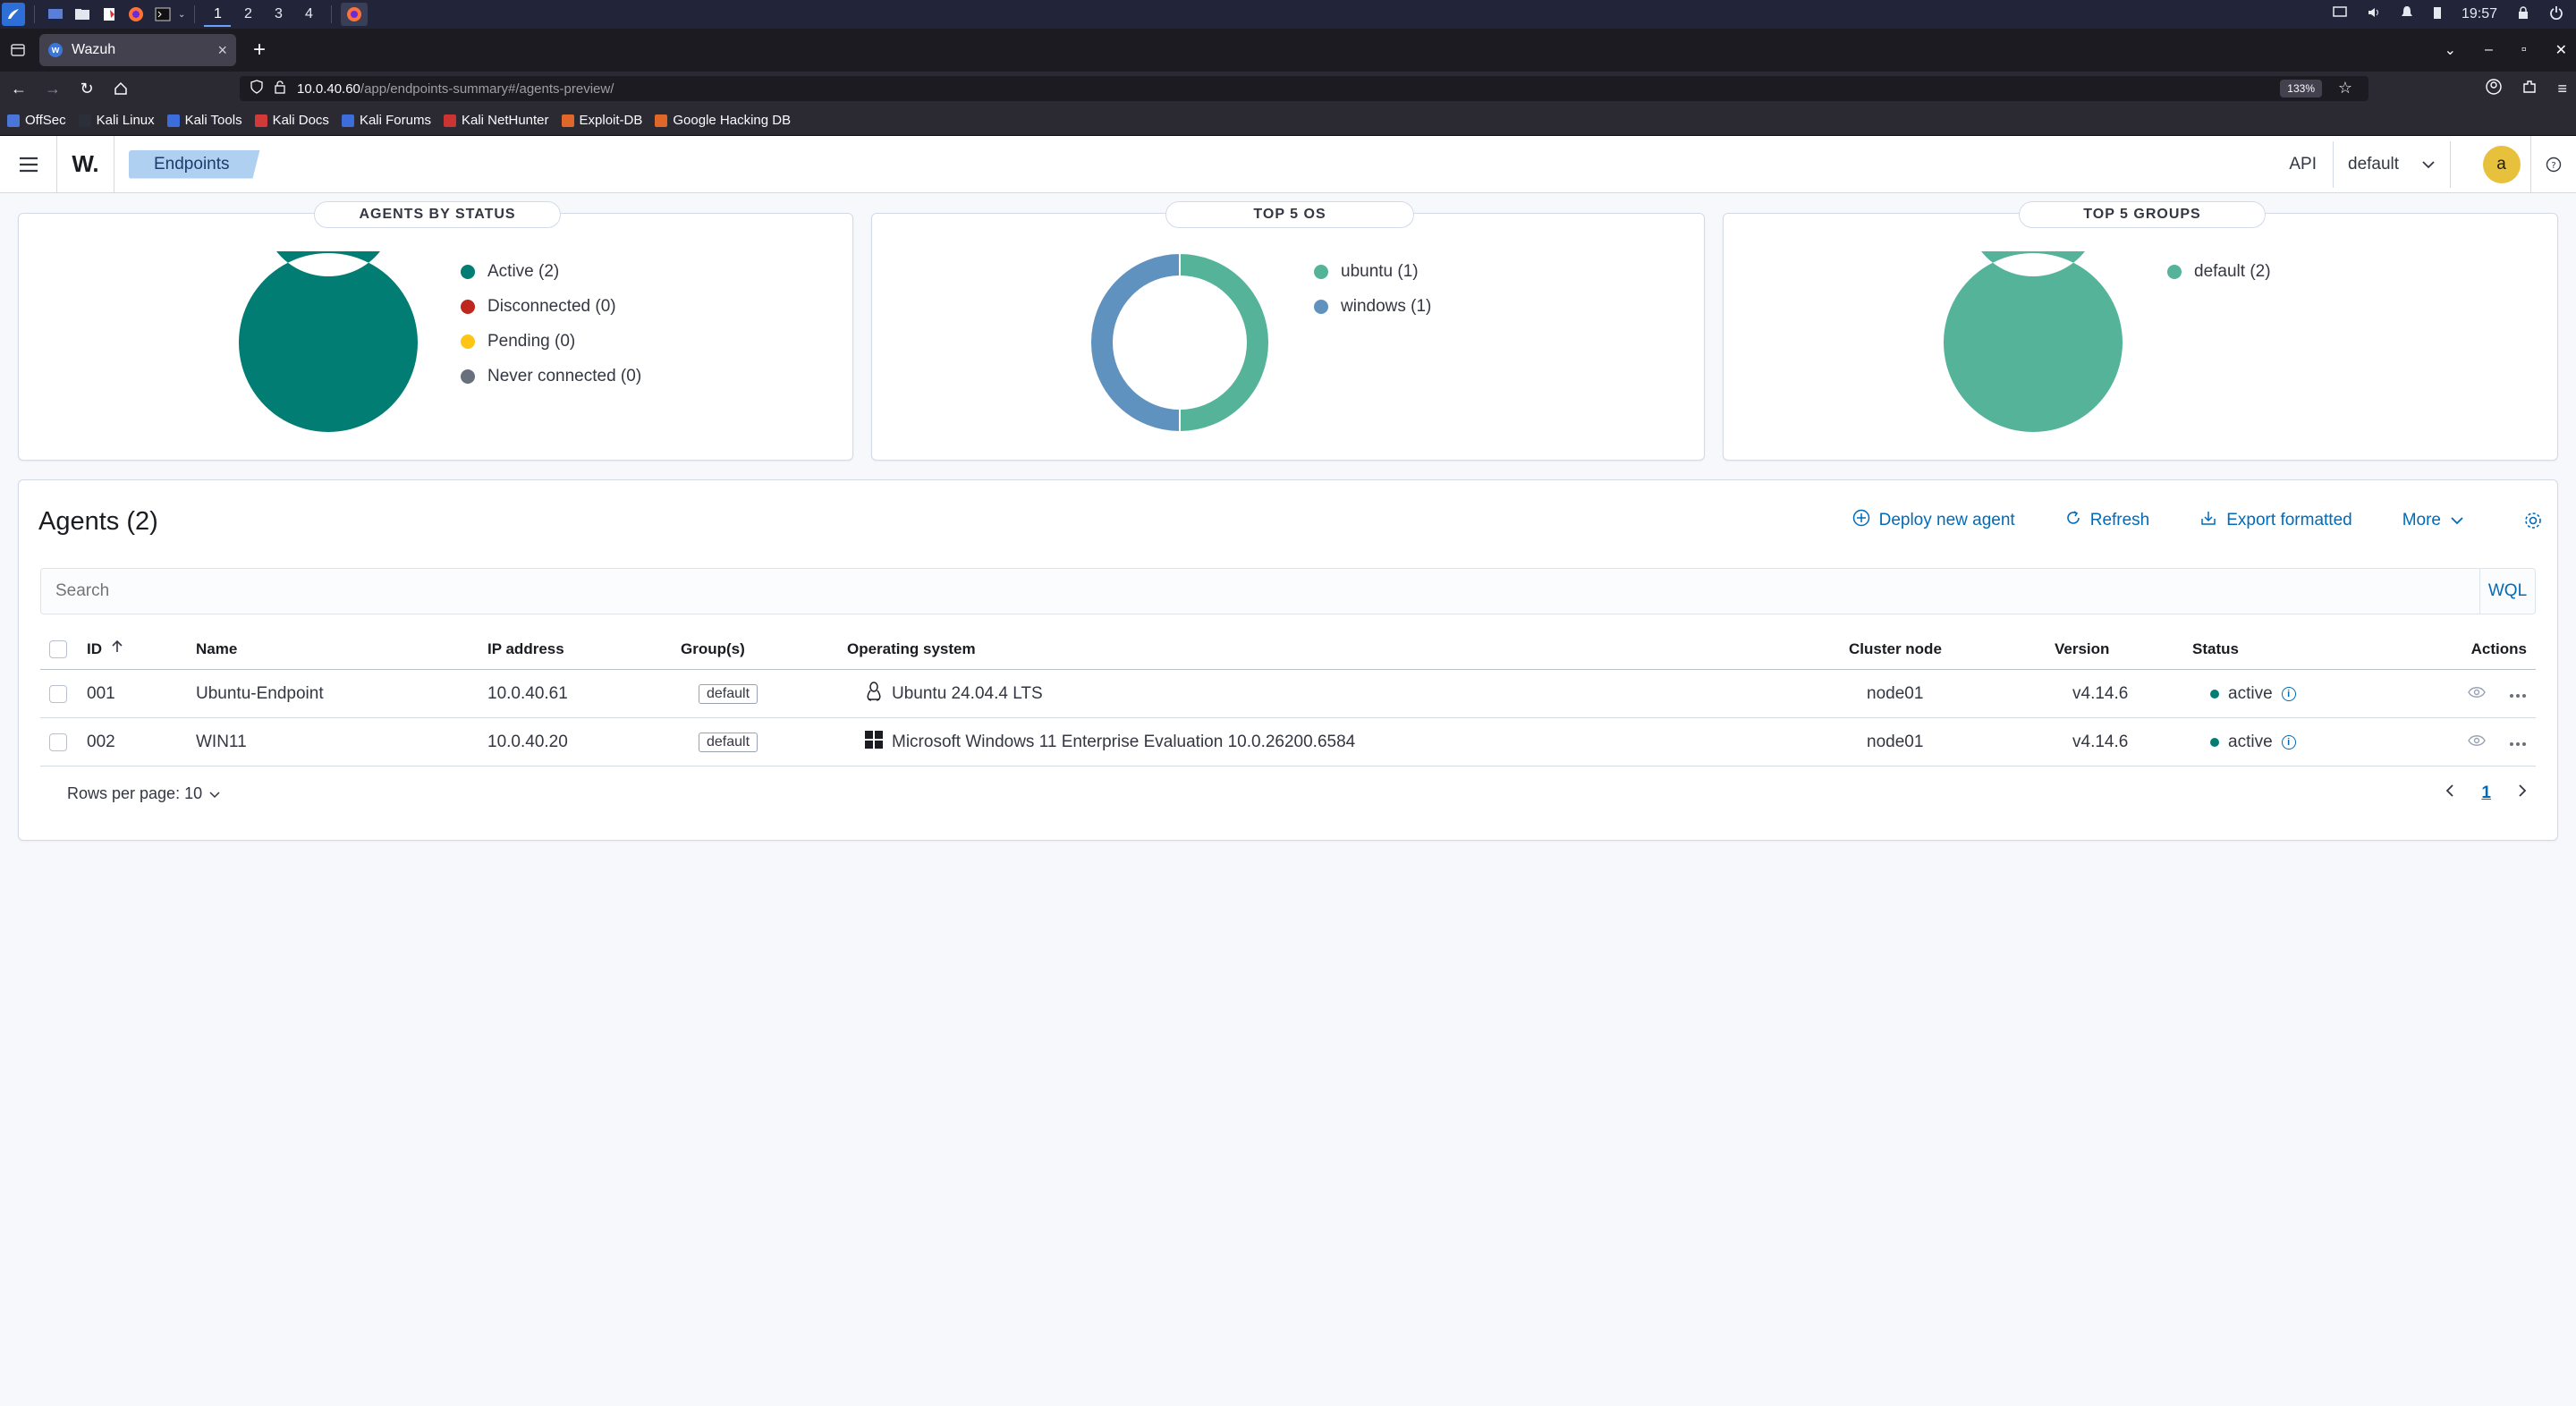  I want to click on bookmark-kali-tools: Kali Tools, so click(204, 121).